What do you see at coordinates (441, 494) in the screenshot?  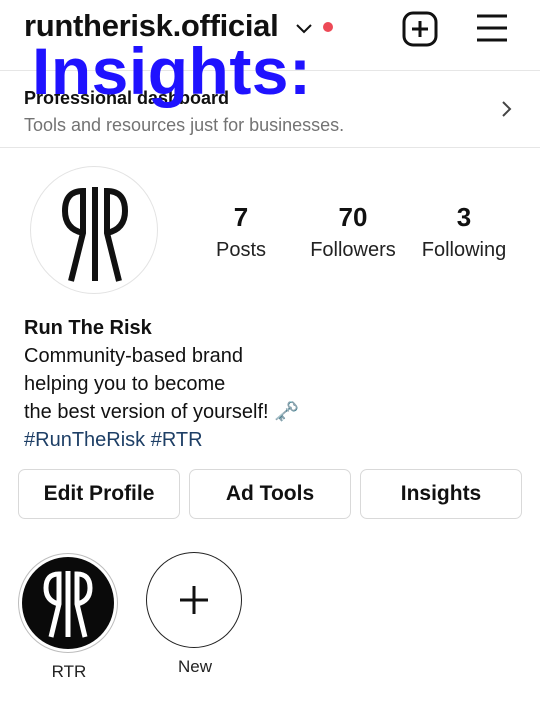 I see `insights-button: Insights` at bounding box center [441, 494].